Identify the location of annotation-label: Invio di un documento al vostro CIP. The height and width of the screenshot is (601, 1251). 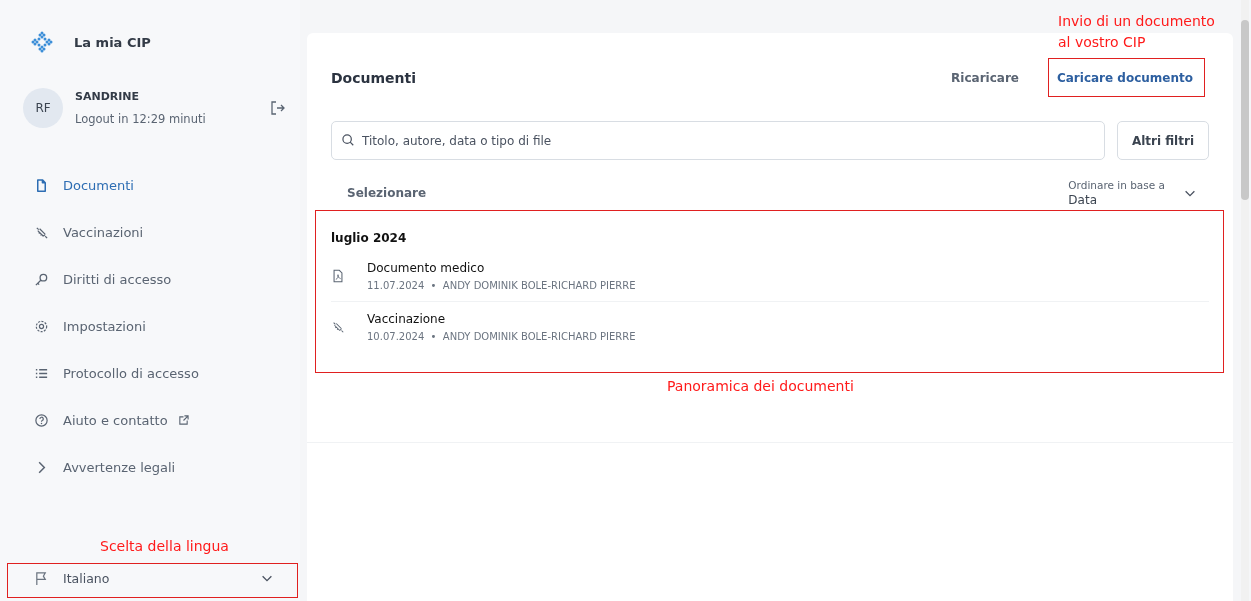
(1136, 32).